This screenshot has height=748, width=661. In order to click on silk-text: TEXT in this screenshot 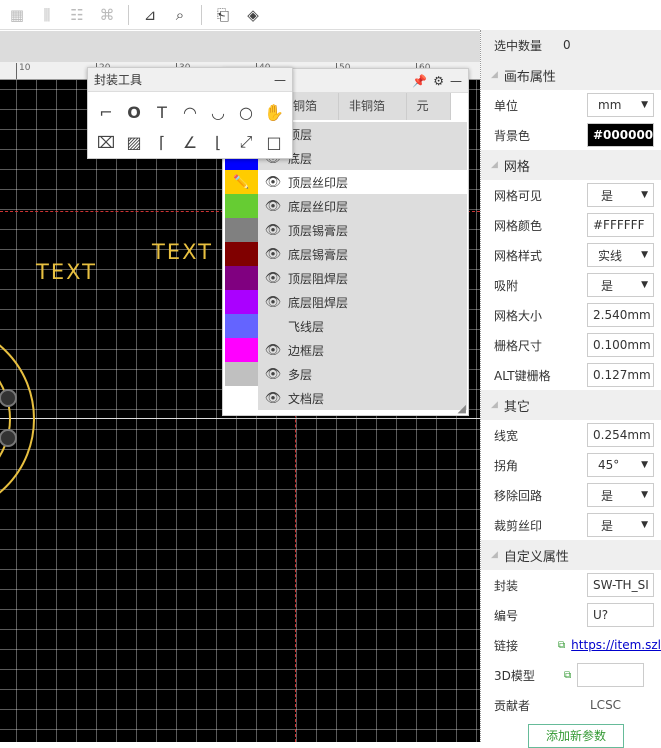, I will do `click(182, 252)`.